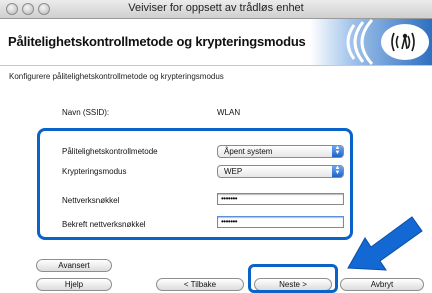 Image resolution: width=432 pixels, height=293 pixels. I want to click on confirm-key-label: Bekreft nettverksnøkkel, so click(104, 224).